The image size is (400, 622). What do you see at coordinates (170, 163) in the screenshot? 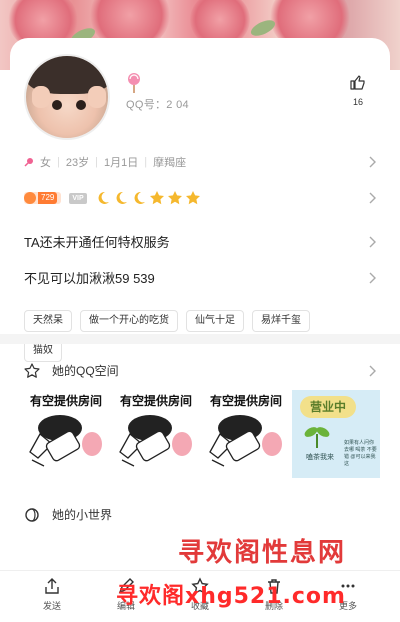
I see `zodiac-text: 摩羯座` at bounding box center [170, 163].